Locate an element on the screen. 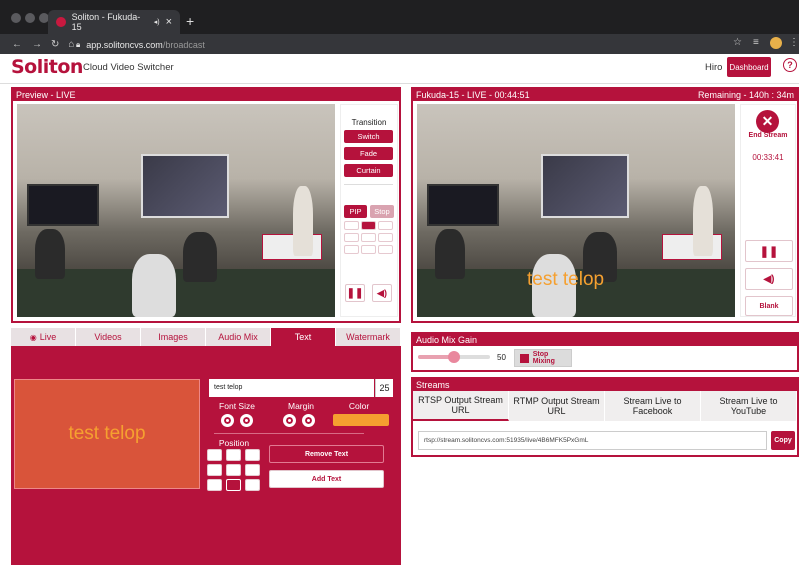  soliton-logo: Soliton is located at coordinates (47, 67).